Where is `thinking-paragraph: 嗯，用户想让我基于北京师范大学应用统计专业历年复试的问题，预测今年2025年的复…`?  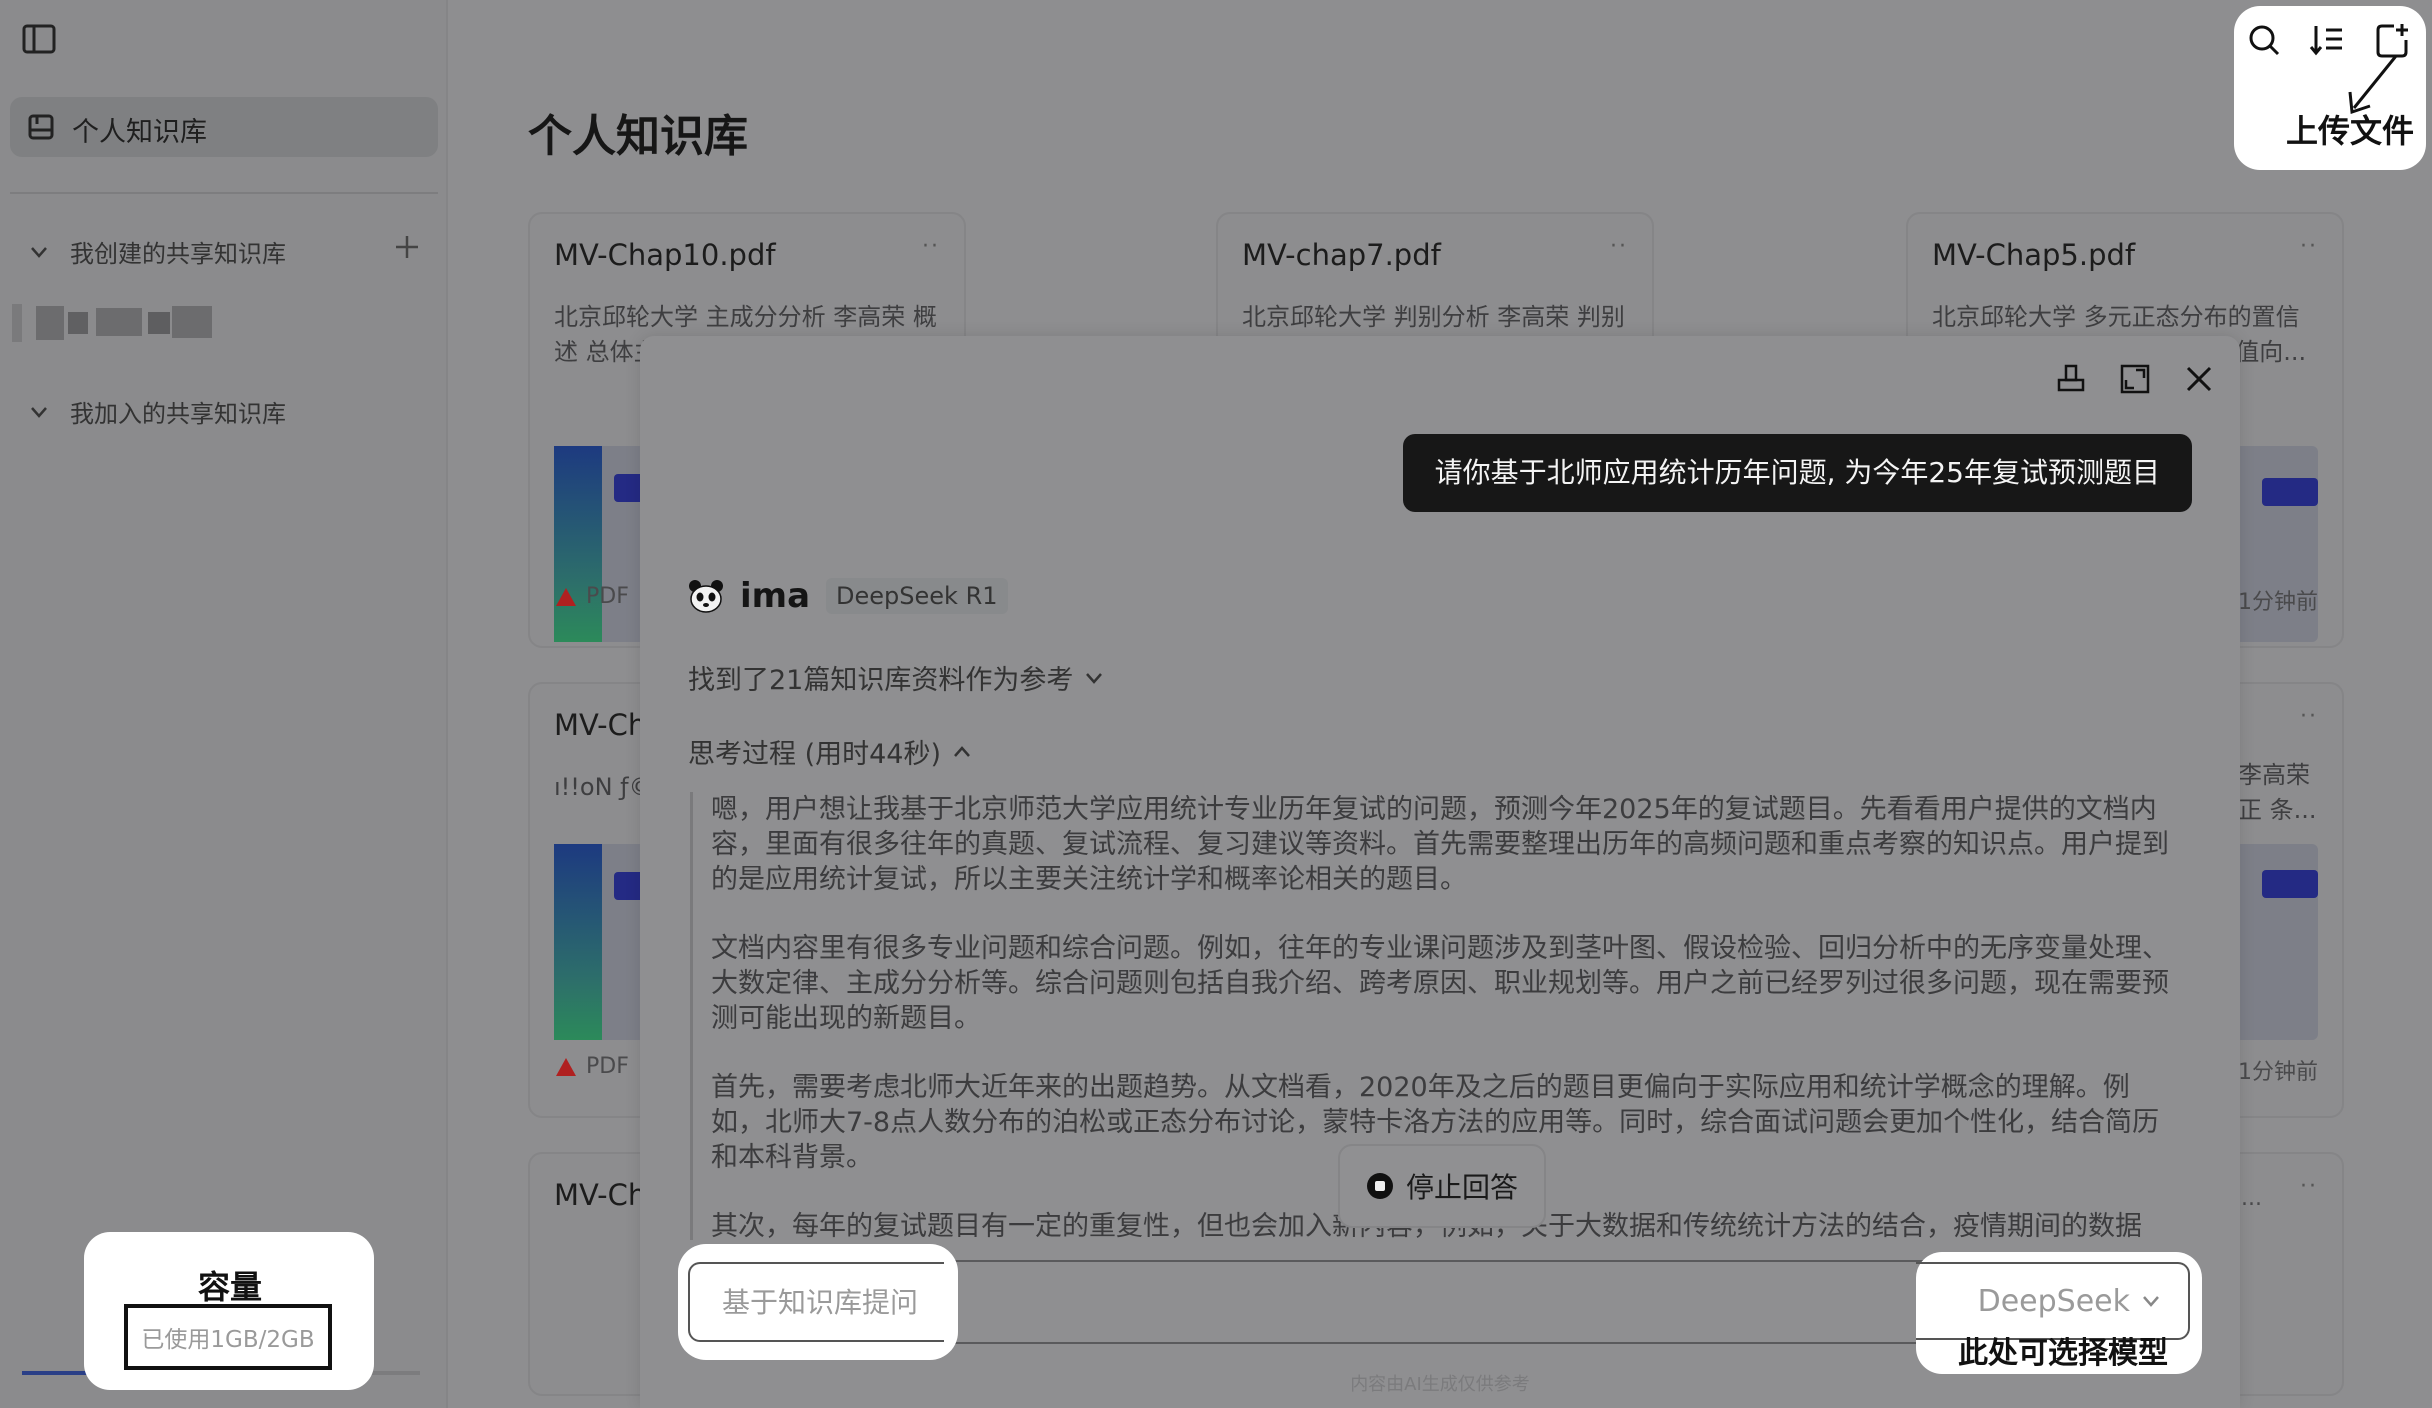 thinking-paragraph: 嗯，用户想让我基于北京师范大学应用统计专业历年复试的问题，预测今年2025年的复… is located at coordinates (1440, 844).